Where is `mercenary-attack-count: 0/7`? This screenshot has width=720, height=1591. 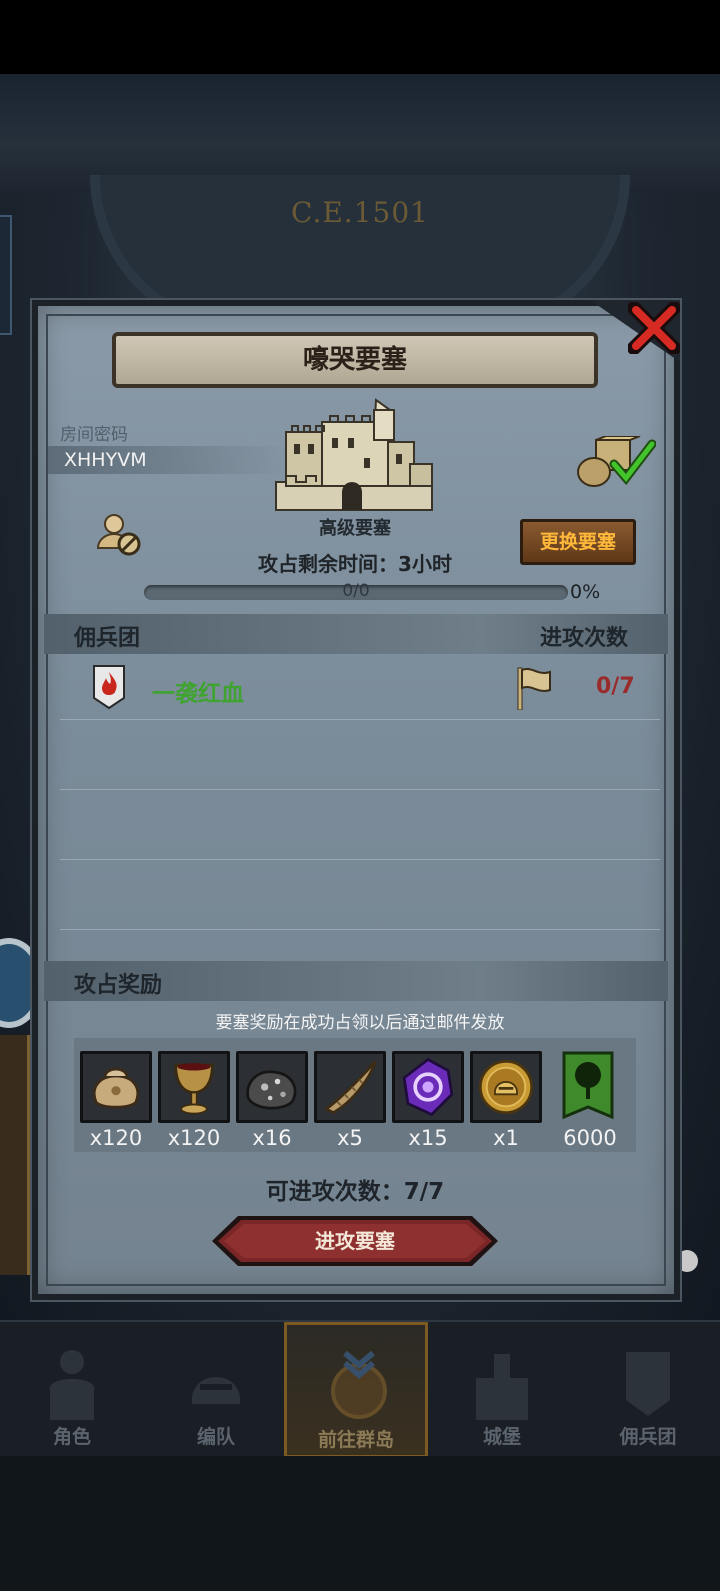 mercenary-attack-count: 0/7 is located at coordinates (615, 686).